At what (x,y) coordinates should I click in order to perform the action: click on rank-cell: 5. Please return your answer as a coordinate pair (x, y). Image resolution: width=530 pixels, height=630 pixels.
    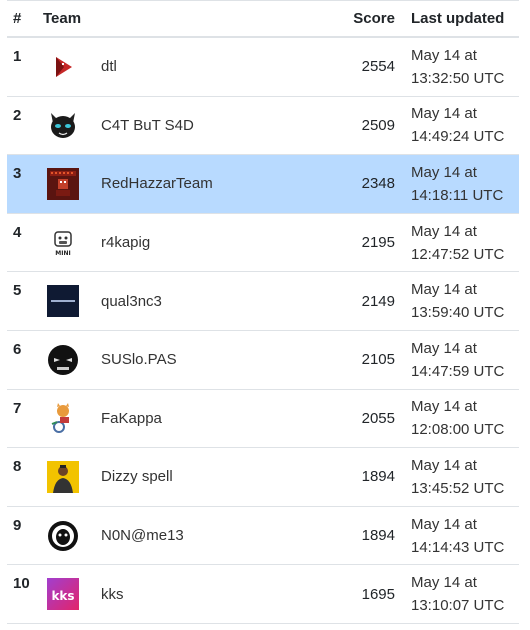
    Looking at the image, I should click on (17, 291).